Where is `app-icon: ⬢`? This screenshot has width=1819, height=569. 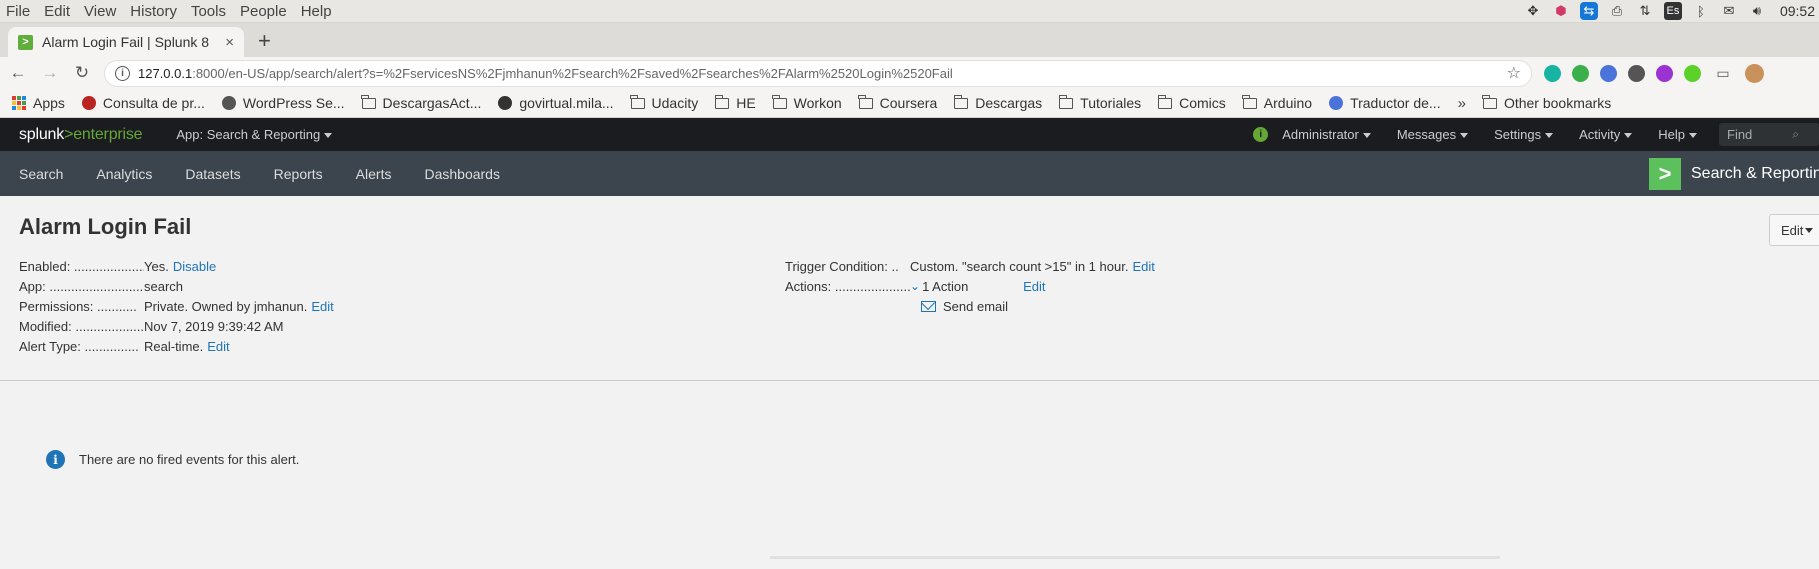
app-icon: ⬢ is located at coordinates (1561, 11).